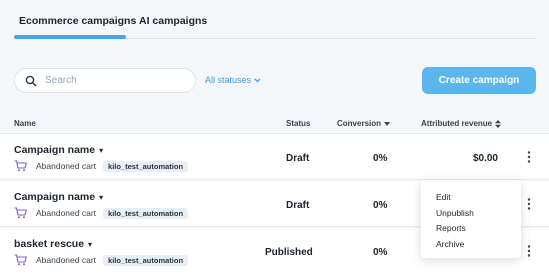  Describe the element at coordinates (274, 20) in the screenshot. I see `tab-bar: Ecommerce campaigns AI campaigns` at that location.